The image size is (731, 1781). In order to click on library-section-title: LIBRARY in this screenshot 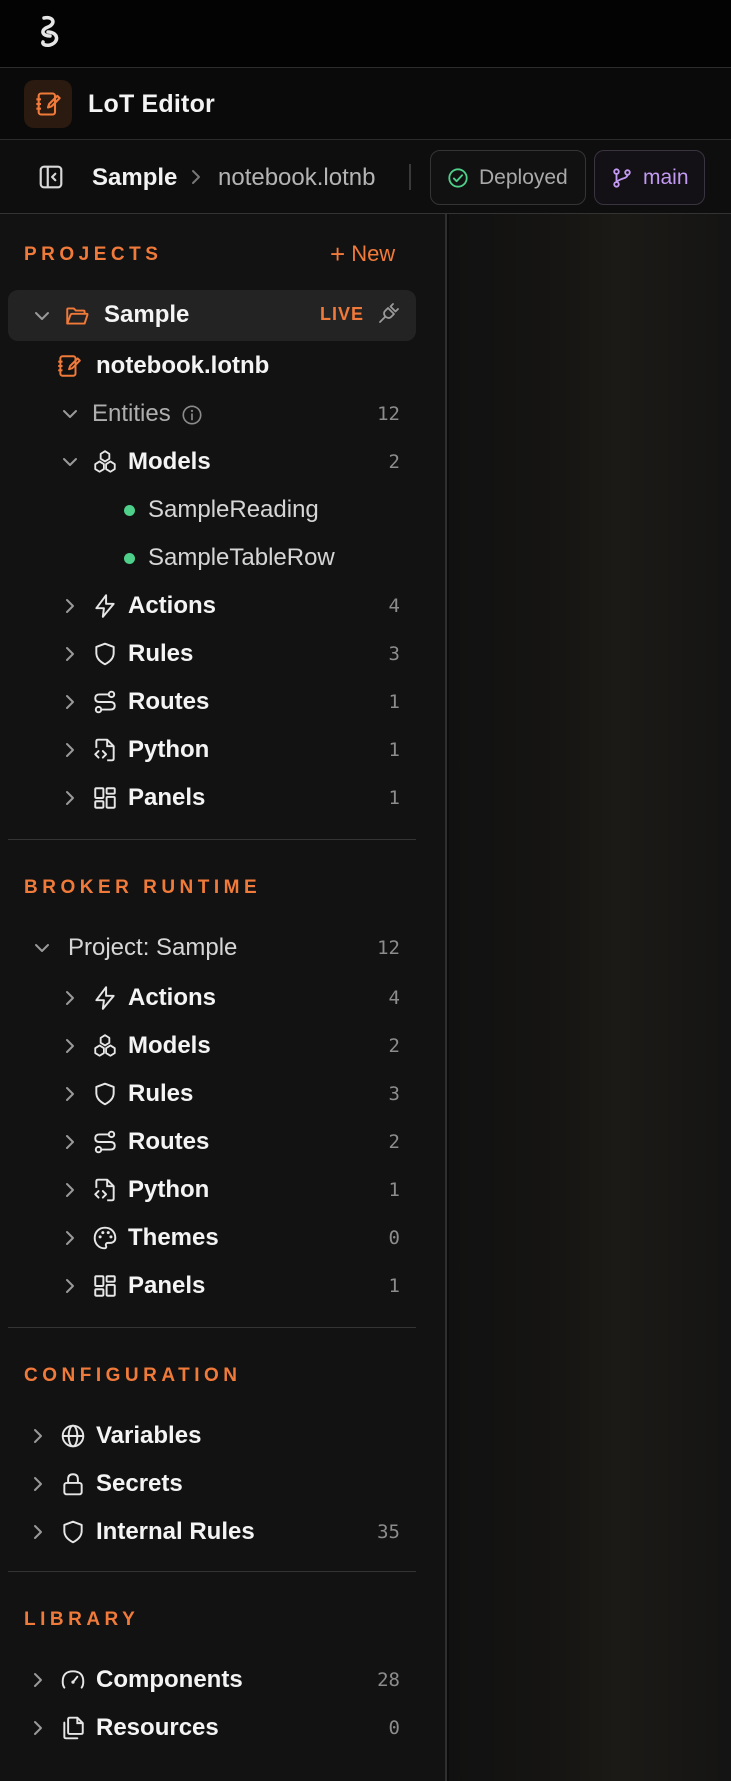, I will do `click(82, 1619)`.